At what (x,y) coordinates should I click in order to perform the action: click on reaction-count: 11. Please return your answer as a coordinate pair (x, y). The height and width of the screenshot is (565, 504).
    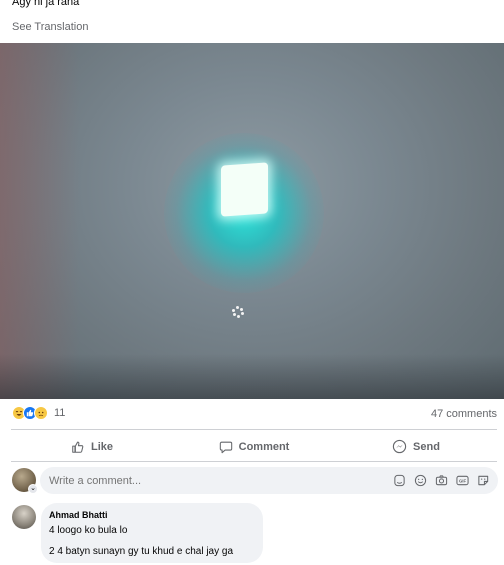
    Looking at the image, I should click on (60, 413).